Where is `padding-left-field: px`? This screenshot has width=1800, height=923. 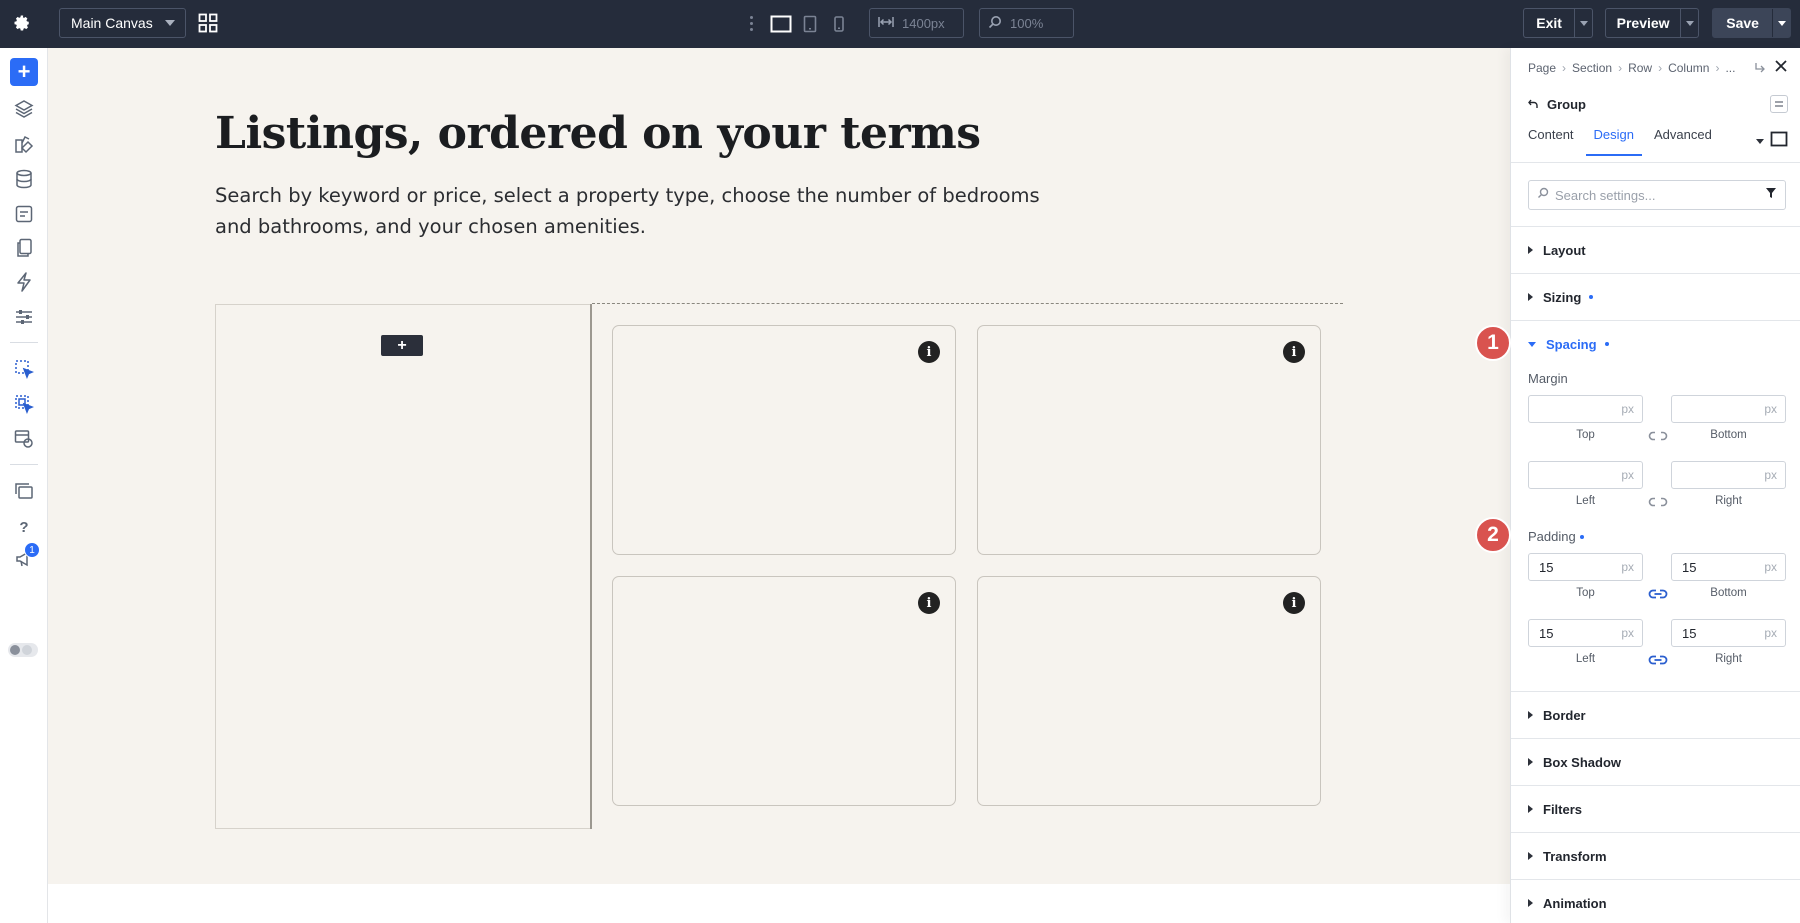
padding-left-field: px is located at coordinates (1585, 633).